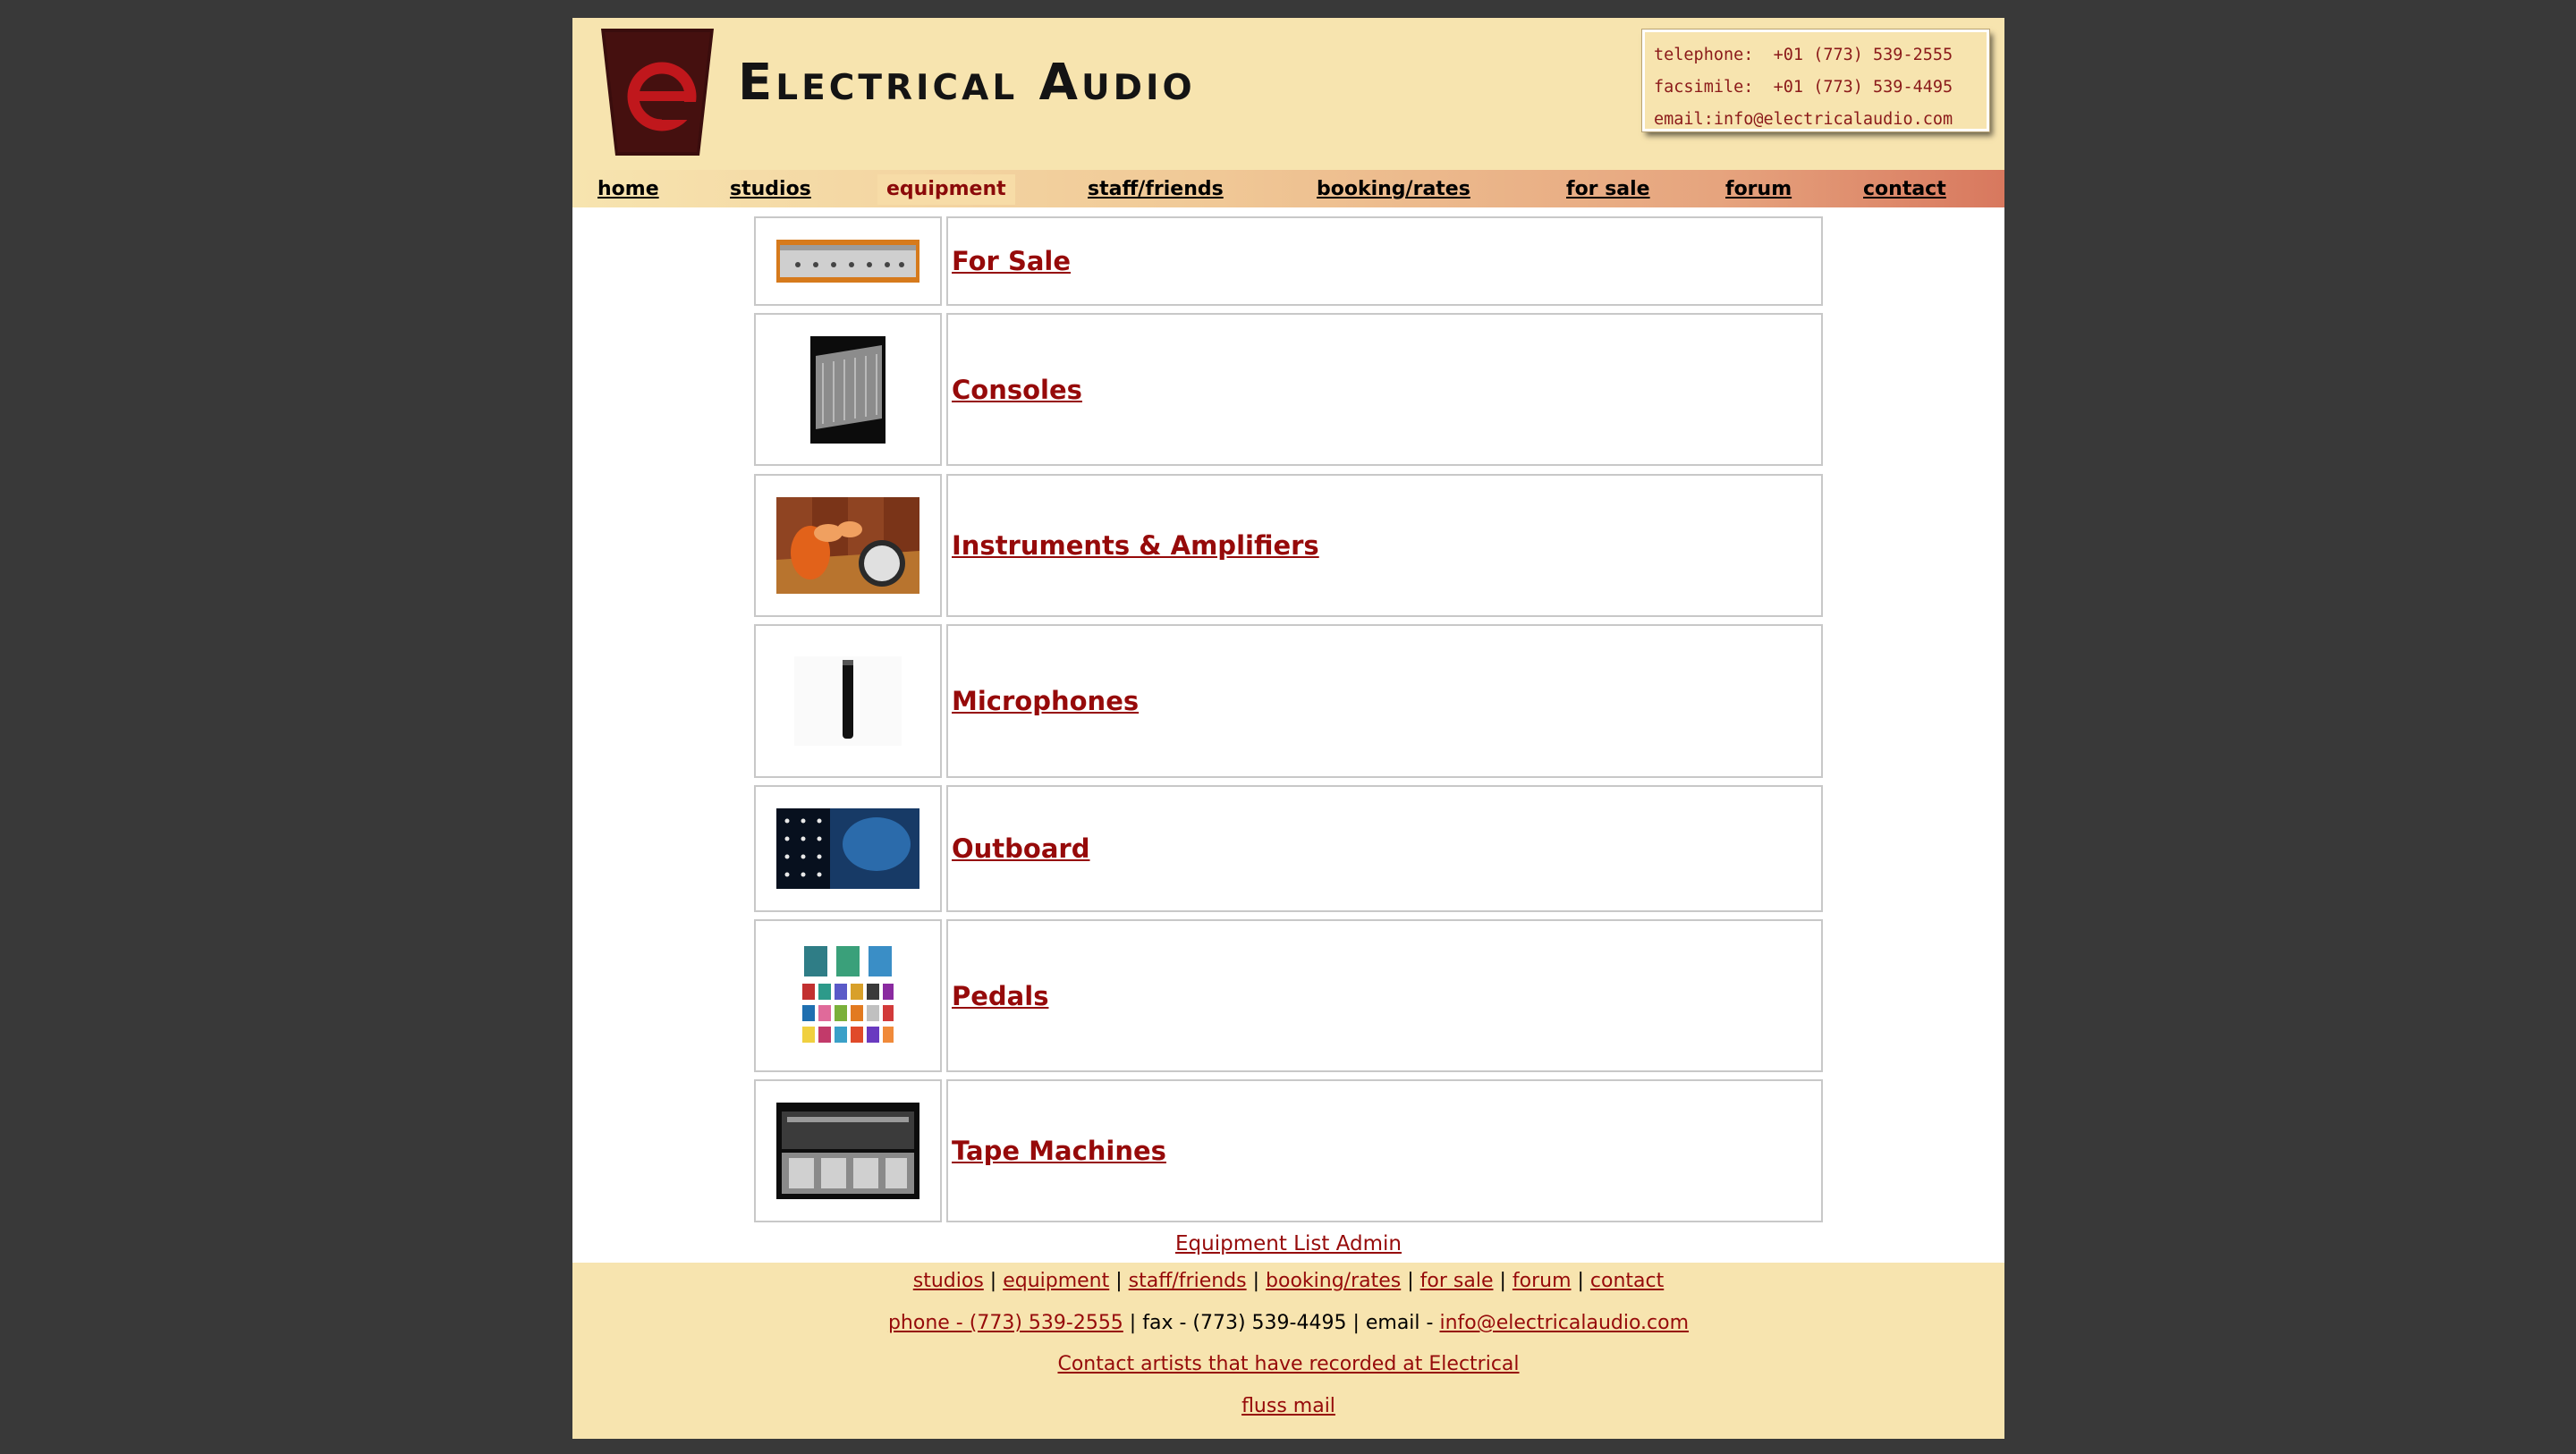 The height and width of the screenshot is (1454, 2576). What do you see at coordinates (1384, 1150) in the screenshot?
I see `category-link-cell: Tape Machines` at bounding box center [1384, 1150].